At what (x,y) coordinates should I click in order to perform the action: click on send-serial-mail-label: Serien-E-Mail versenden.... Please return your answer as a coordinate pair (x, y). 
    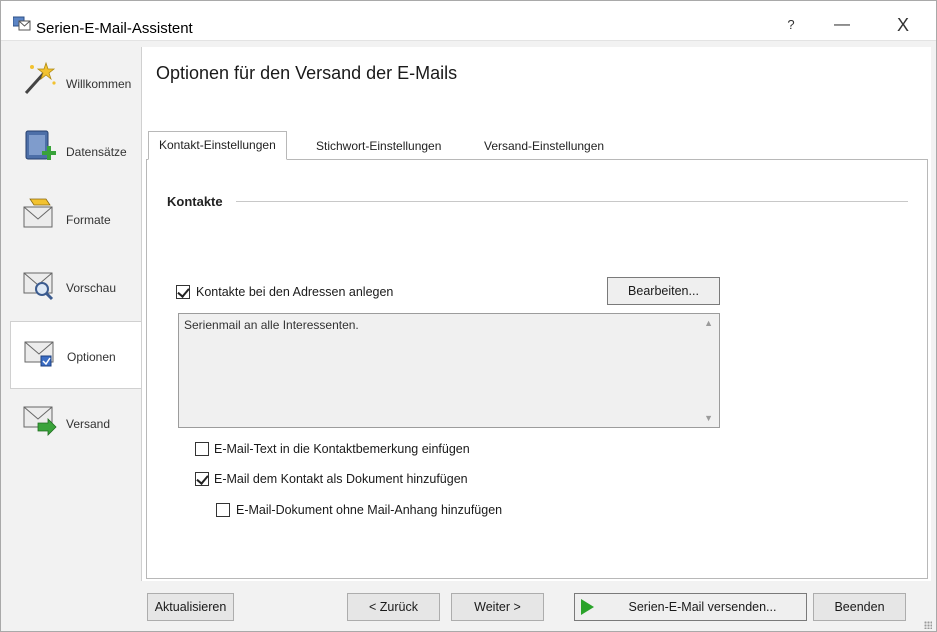
    Looking at the image, I should click on (702, 607).